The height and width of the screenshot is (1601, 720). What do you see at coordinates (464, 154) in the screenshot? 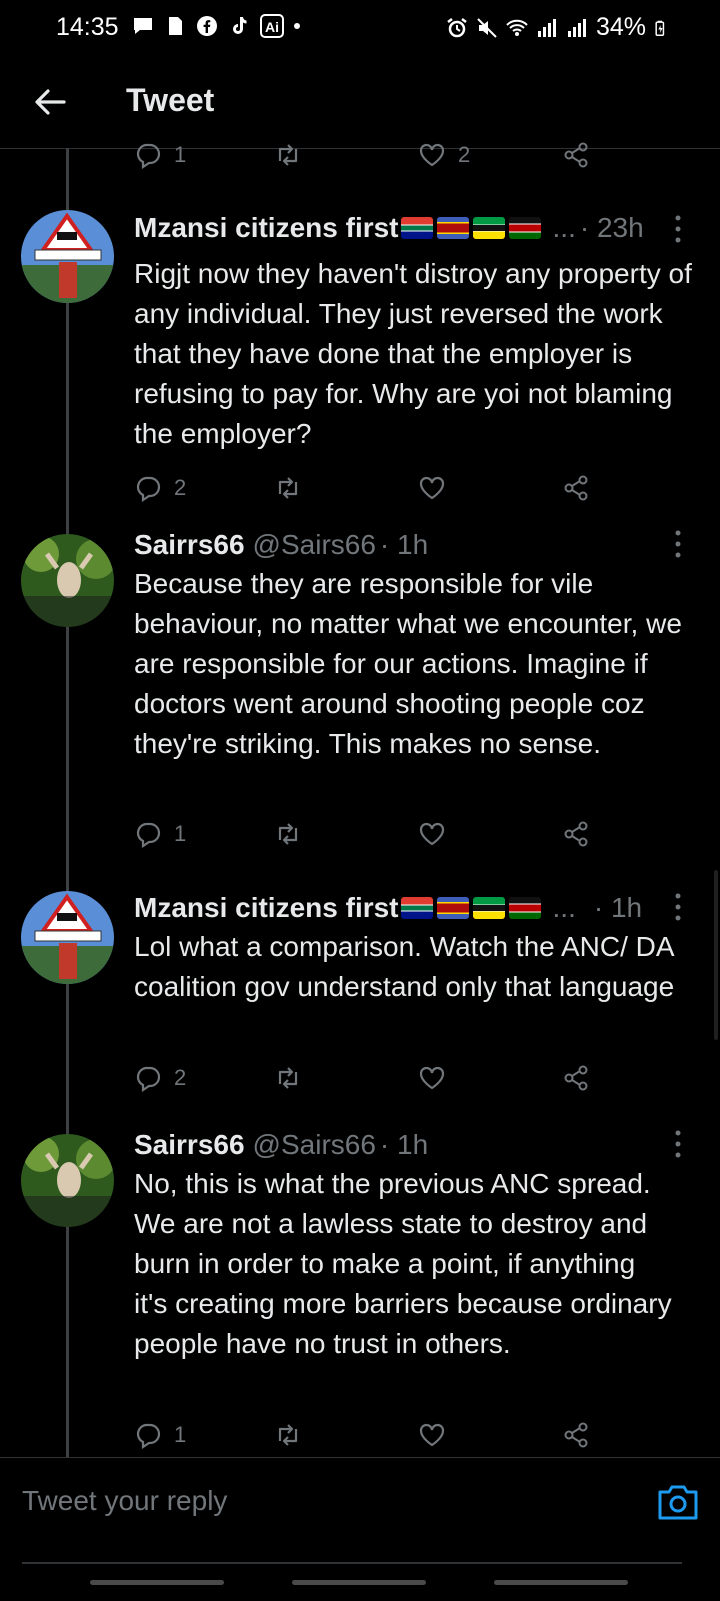
I see `like-count: 2` at bounding box center [464, 154].